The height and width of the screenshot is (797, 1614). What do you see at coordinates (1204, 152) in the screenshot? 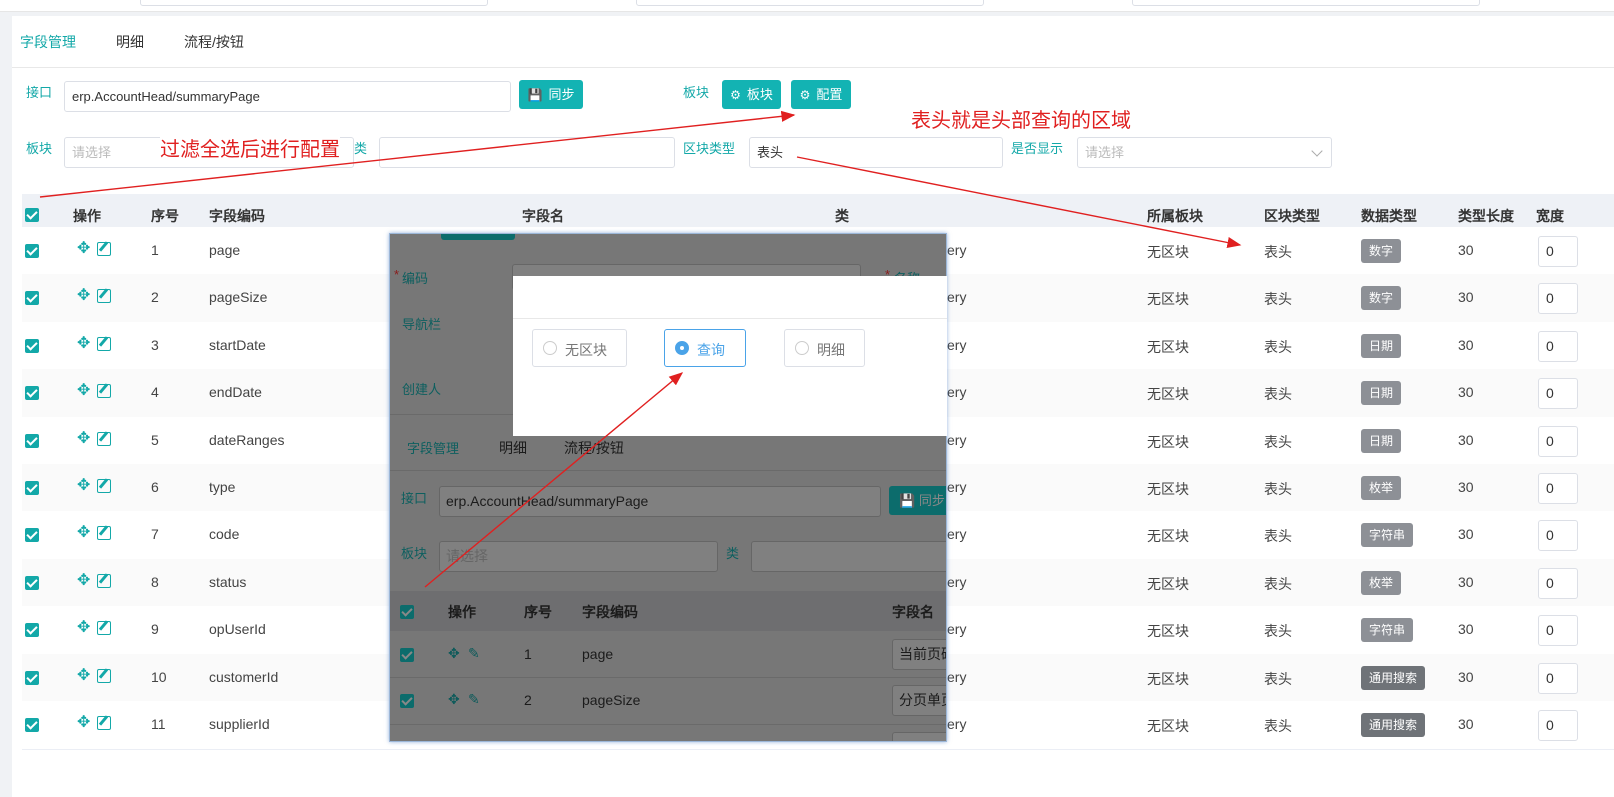
I see `show-select: 请选择` at bounding box center [1204, 152].